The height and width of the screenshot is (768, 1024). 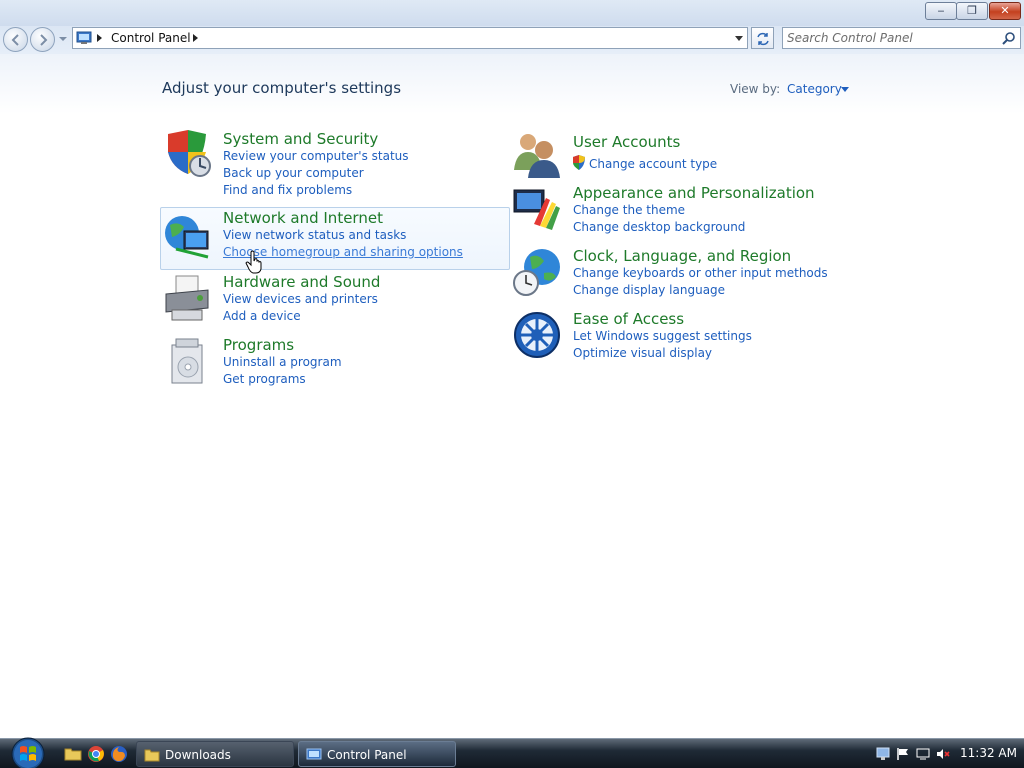 I want to click on hardware-sound-title: Hardware and Sound, so click(x=301, y=282).